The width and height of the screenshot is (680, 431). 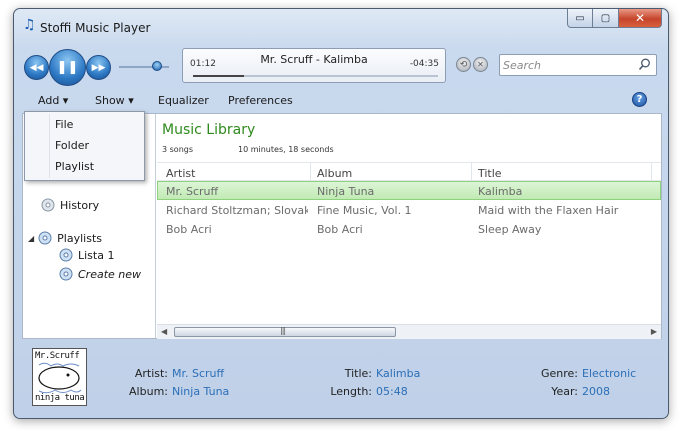 What do you see at coordinates (409, 229) in the screenshot?
I see `table-row: Bob Acri Bob Acri Sleep Away` at bounding box center [409, 229].